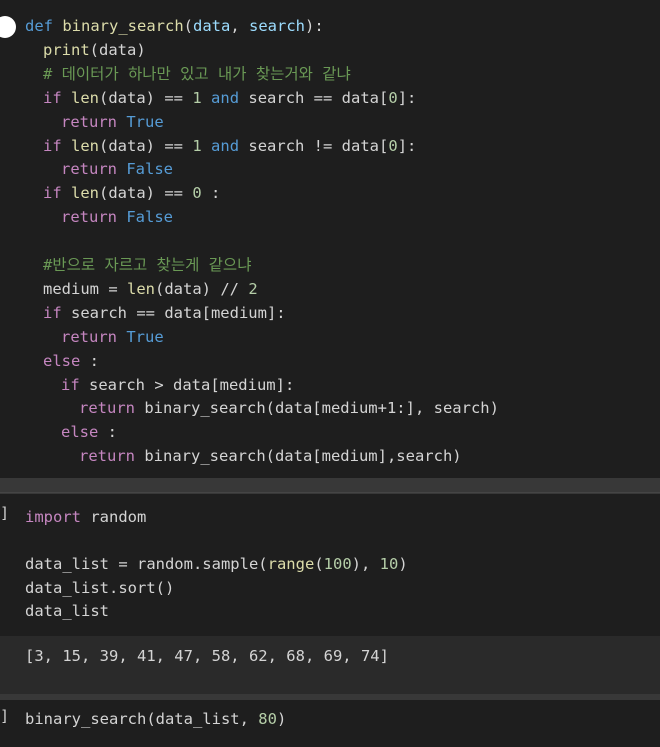  I want to click on code-token: ),, so click(365, 564).